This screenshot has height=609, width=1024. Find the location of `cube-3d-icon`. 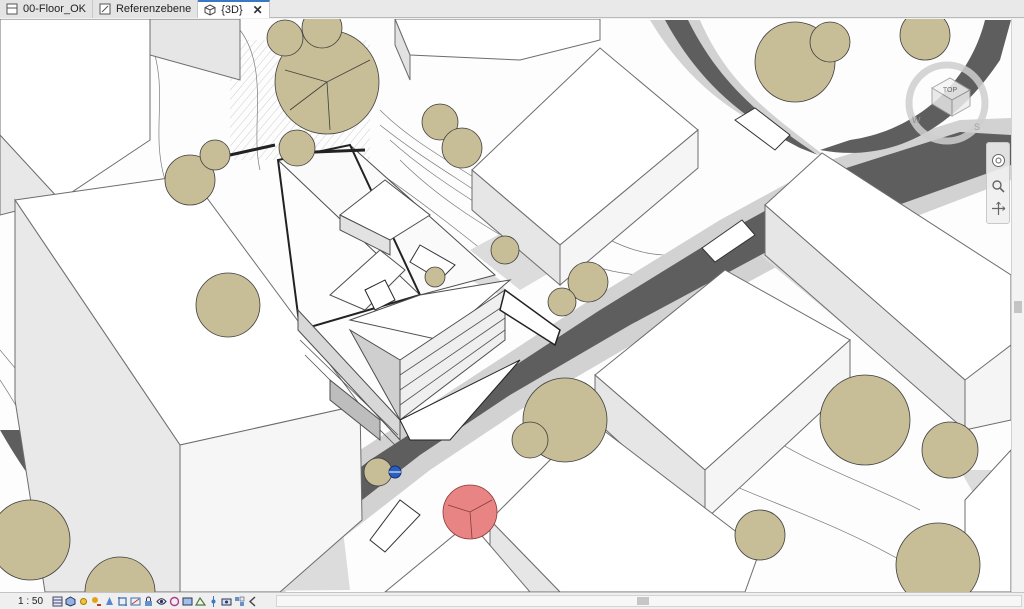

cube-3d-icon is located at coordinates (210, 10).